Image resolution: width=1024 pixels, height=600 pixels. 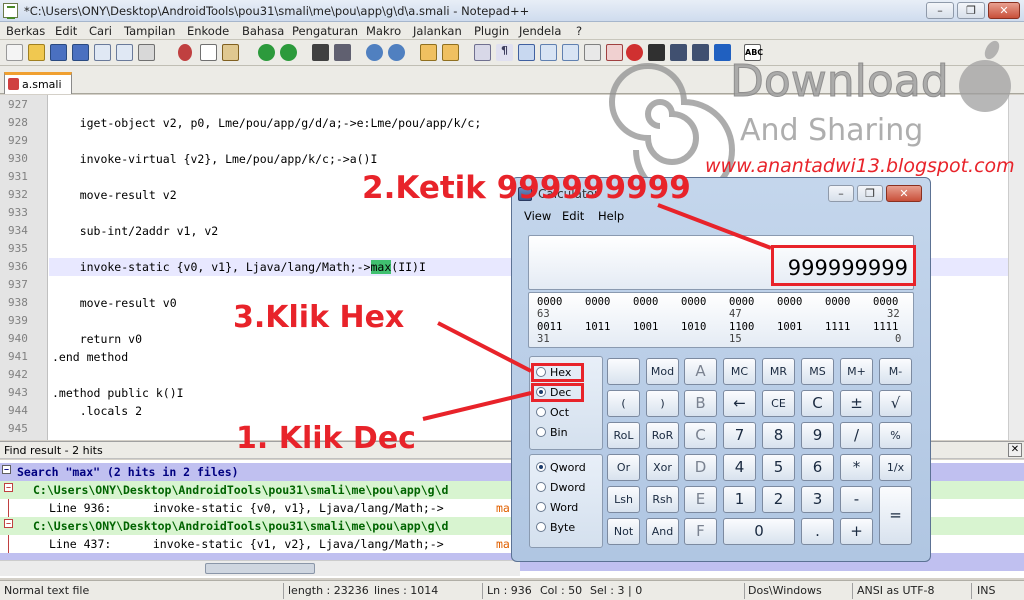 I want to click on arrow-to-display, so click(x=714, y=226).